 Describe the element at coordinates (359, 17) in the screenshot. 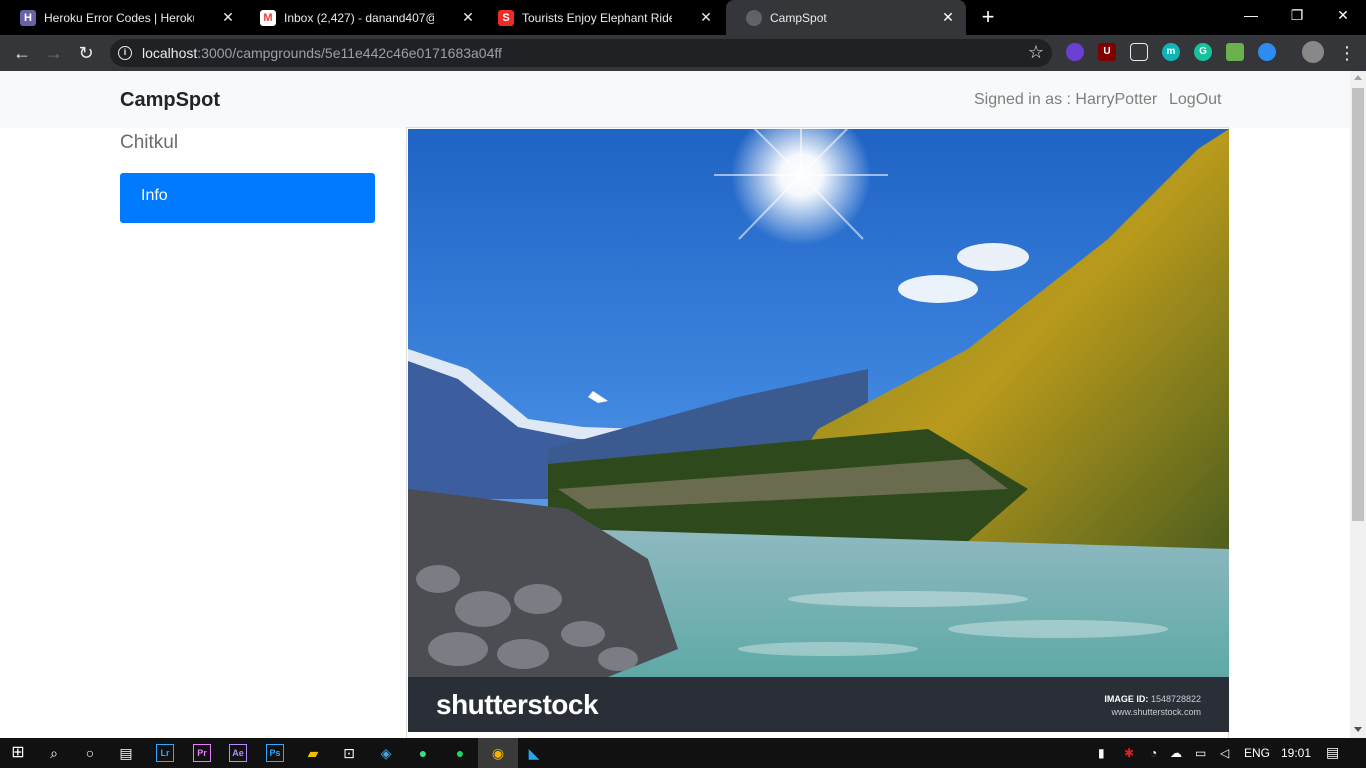

I see `tab-title: Inbox (2,427) - danand407@gma` at that location.